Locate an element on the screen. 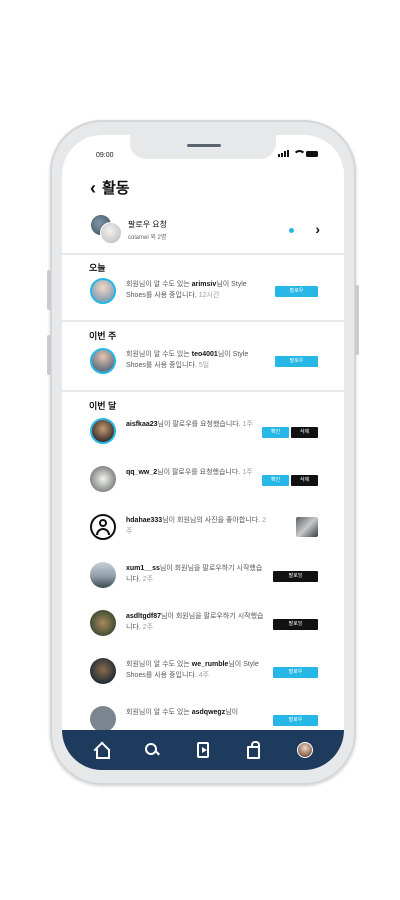 This screenshot has height=900, width=400. video-icon is located at coordinates (202, 750).